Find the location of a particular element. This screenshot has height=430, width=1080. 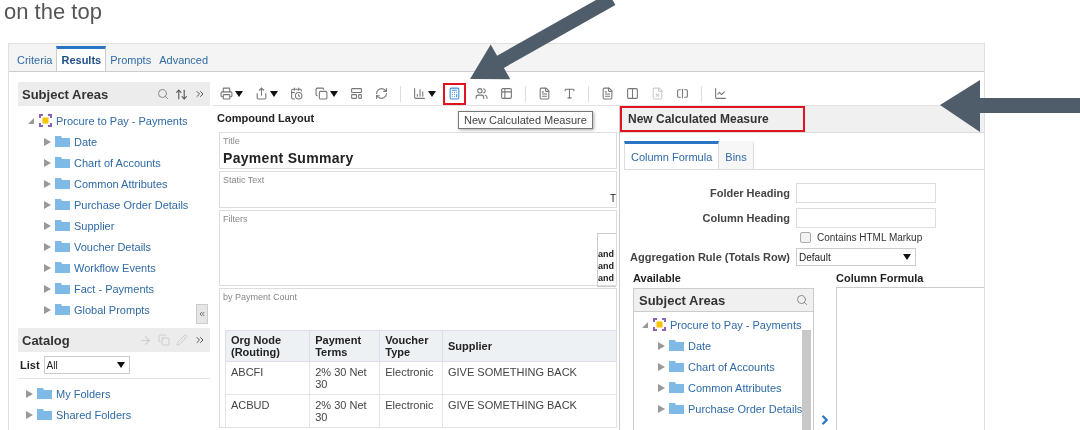

aggregation-select: Default is located at coordinates (856, 257).